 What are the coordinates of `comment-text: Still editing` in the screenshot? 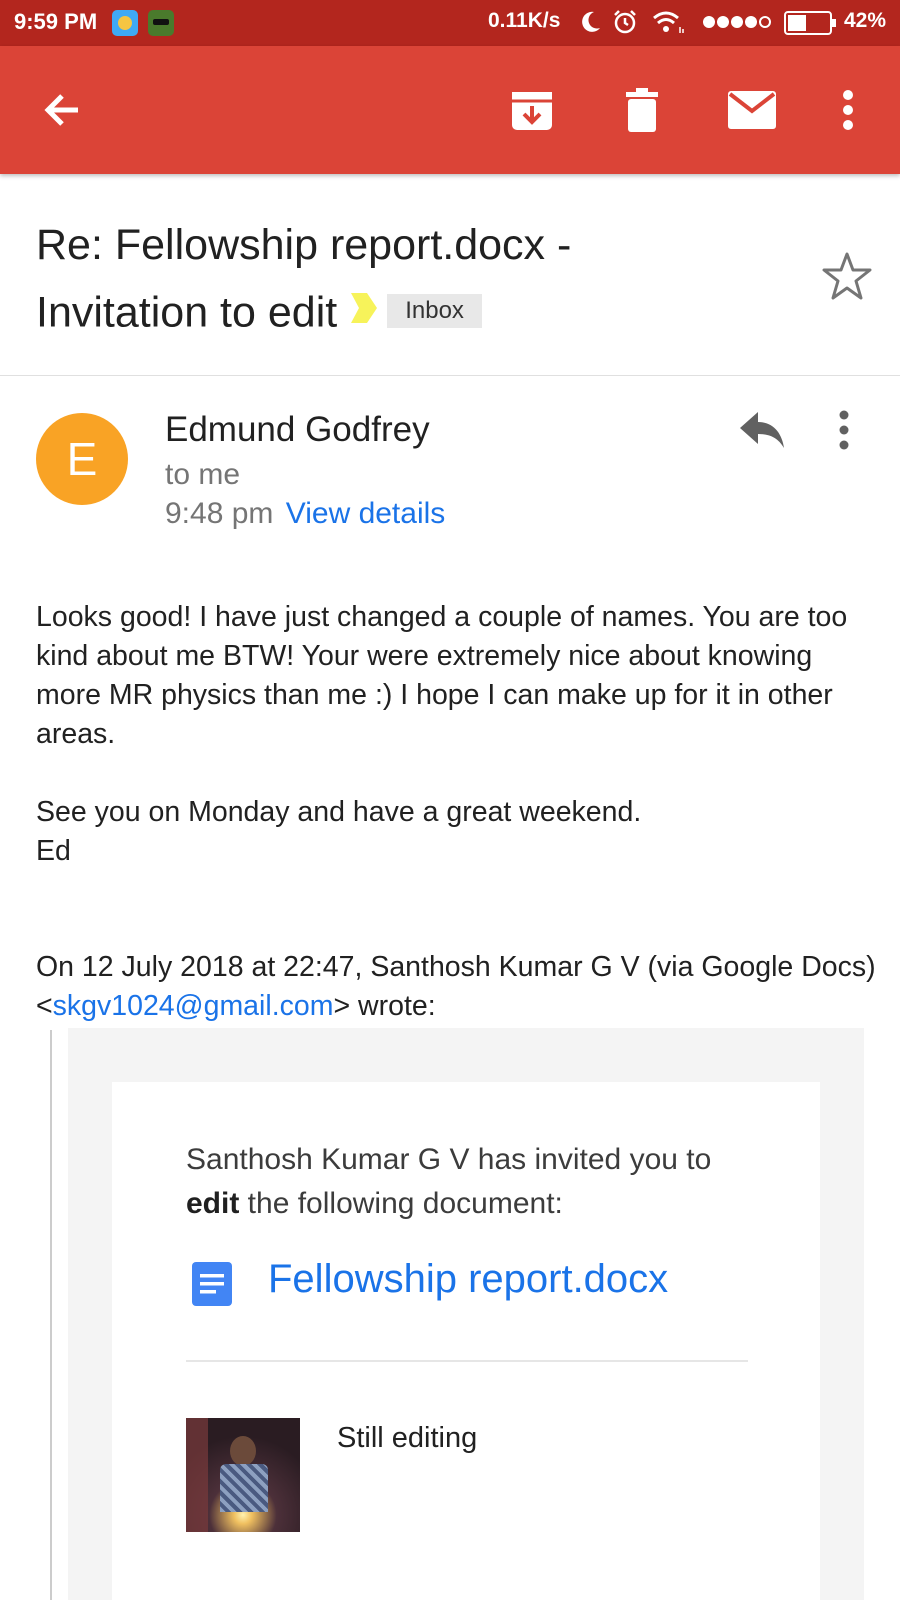 It's located at (407, 1438).